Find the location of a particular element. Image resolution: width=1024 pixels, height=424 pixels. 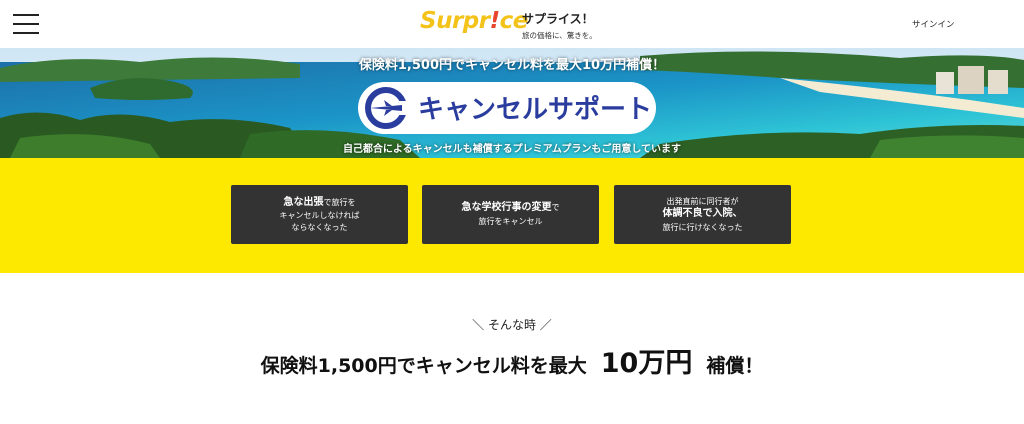

cancel-support-logo: キャンセルサポート is located at coordinates (507, 108).